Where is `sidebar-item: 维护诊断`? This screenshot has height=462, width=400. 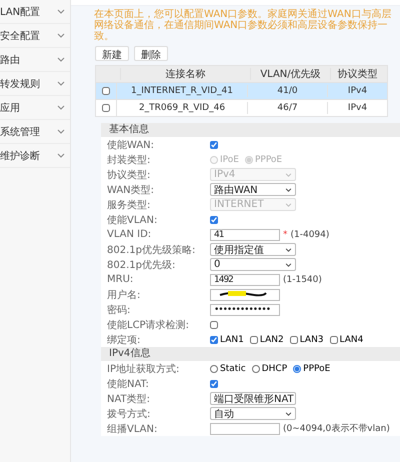
sidebar-item: 维护诊断 is located at coordinates (35, 156).